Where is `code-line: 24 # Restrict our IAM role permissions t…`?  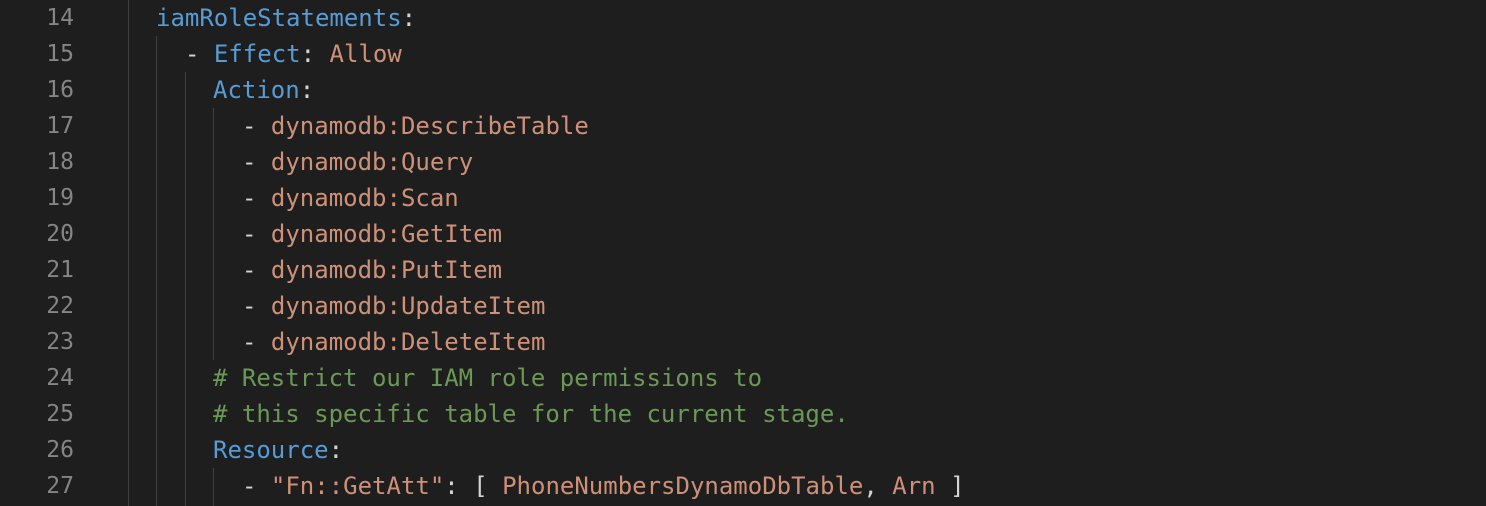 code-line: 24 # Restrict our IAM role permissions t… is located at coordinates (743, 378).